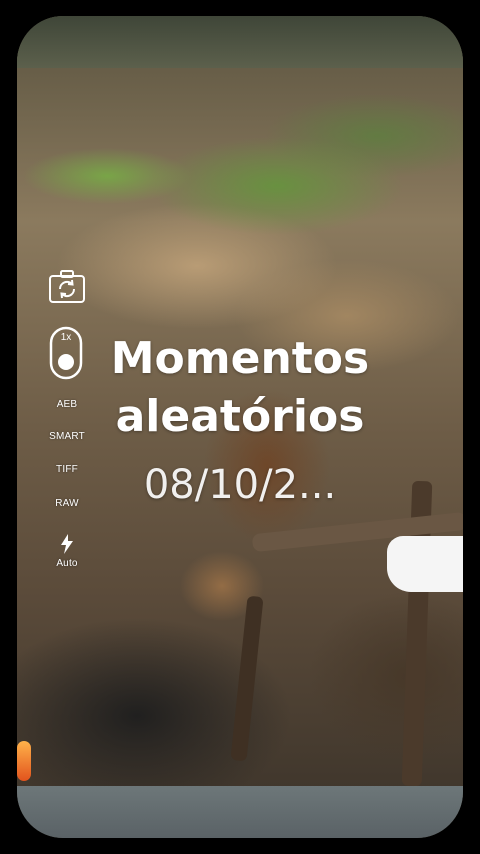  Describe the element at coordinates (24, 761) in the screenshot. I see `fire-glow` at that location.